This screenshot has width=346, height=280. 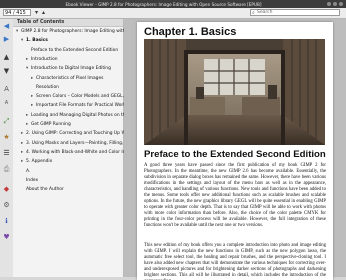 I want to click on section-title: Preface to the Extended Second Edition, so click(x=235, y=154).